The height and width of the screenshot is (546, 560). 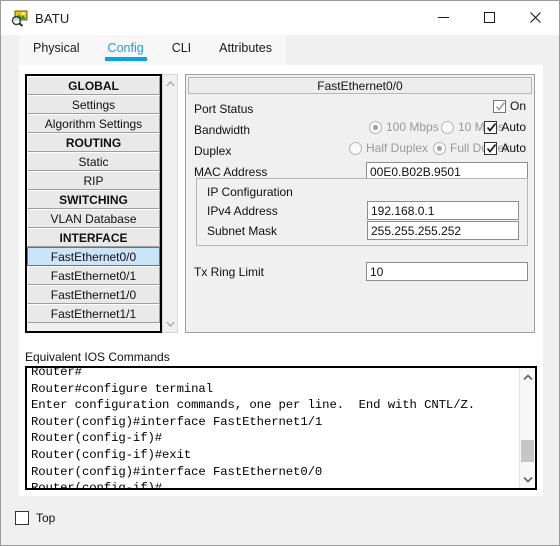 What do you see at coordinates (229, 272) in the screenshot?
I see `tx-ring-limit-label: Tx Ring Limit` at bounding box center [229, 272].